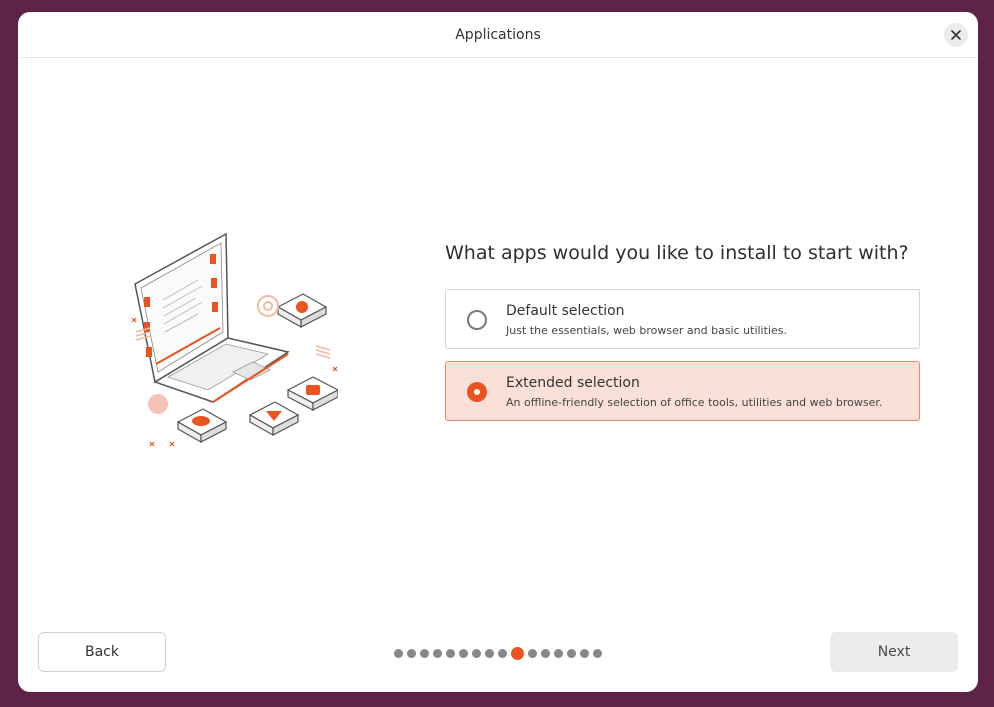 The height and width of the screenshot is (707, 994). Describe the element at coordinates (573, 383) in the screenshot. I see `option-title: Extended selection` at that location.